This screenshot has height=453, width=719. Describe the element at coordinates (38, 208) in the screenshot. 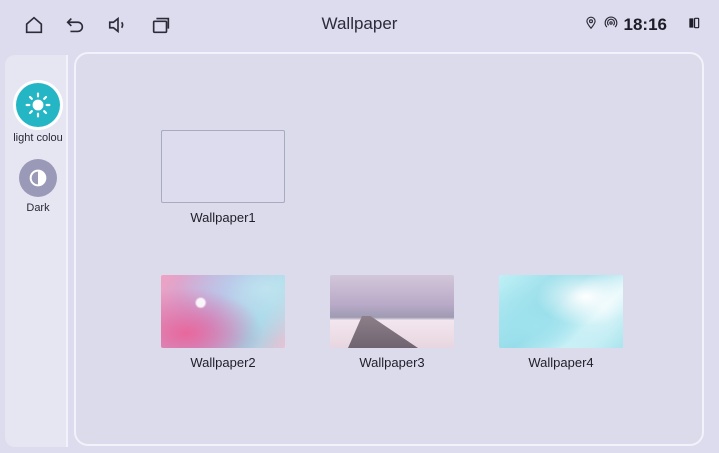

I see `mode-dark-label: Dark` at that location.